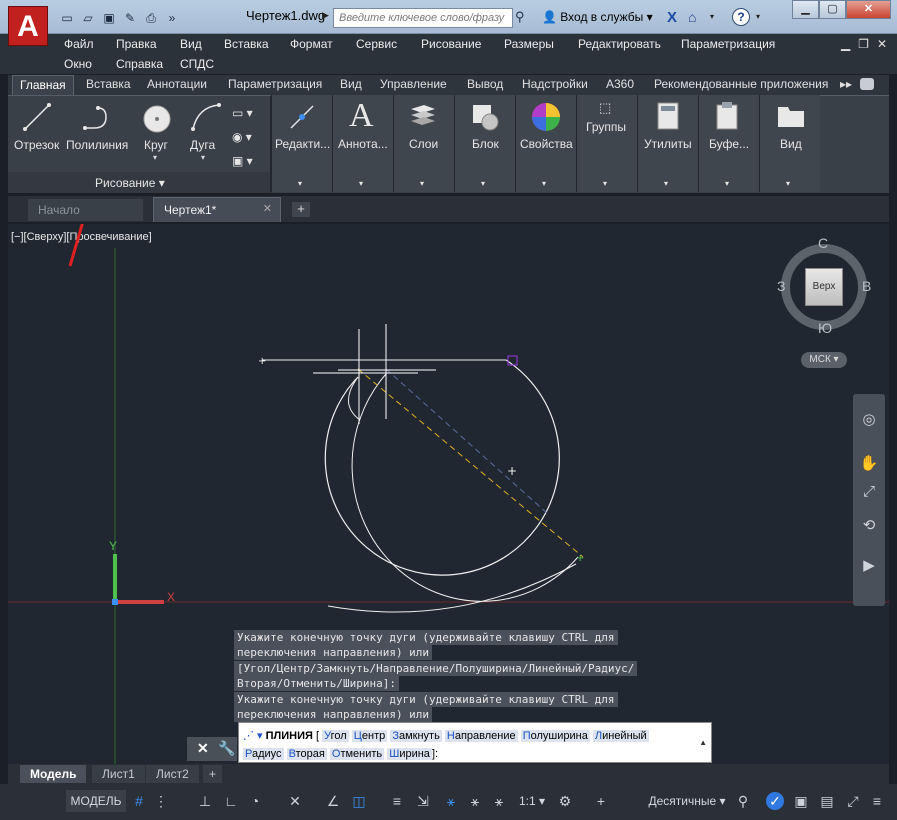 The width and height of the screenshot is (897, 820). Describe the element at coordinates (177, 84) in the screenshot. I see `tab-annotate: Аннотации` at that location.